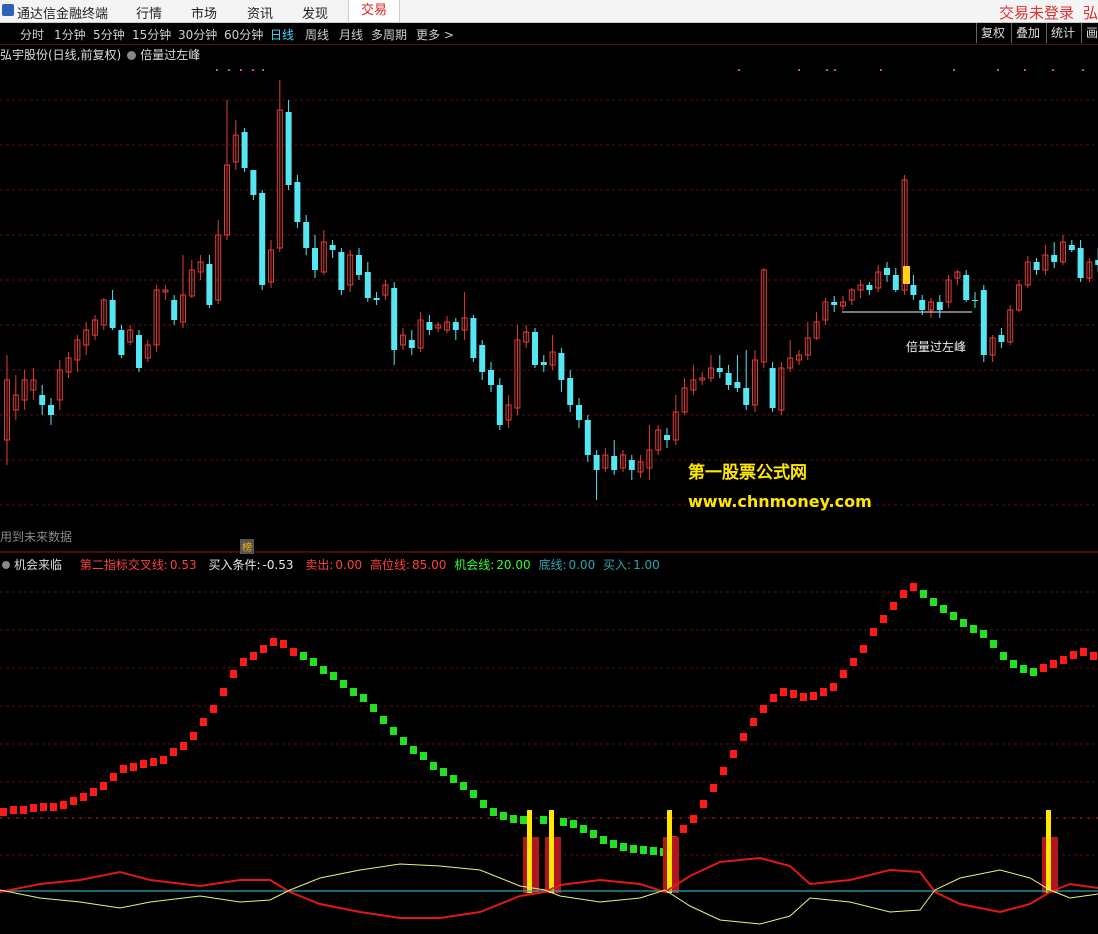 The width and height of the screenshot is (1098, 934). Describe the element at coordinates (278, 565) in the screenshot. I see `ind-buycond-value: -0.53` at that location.